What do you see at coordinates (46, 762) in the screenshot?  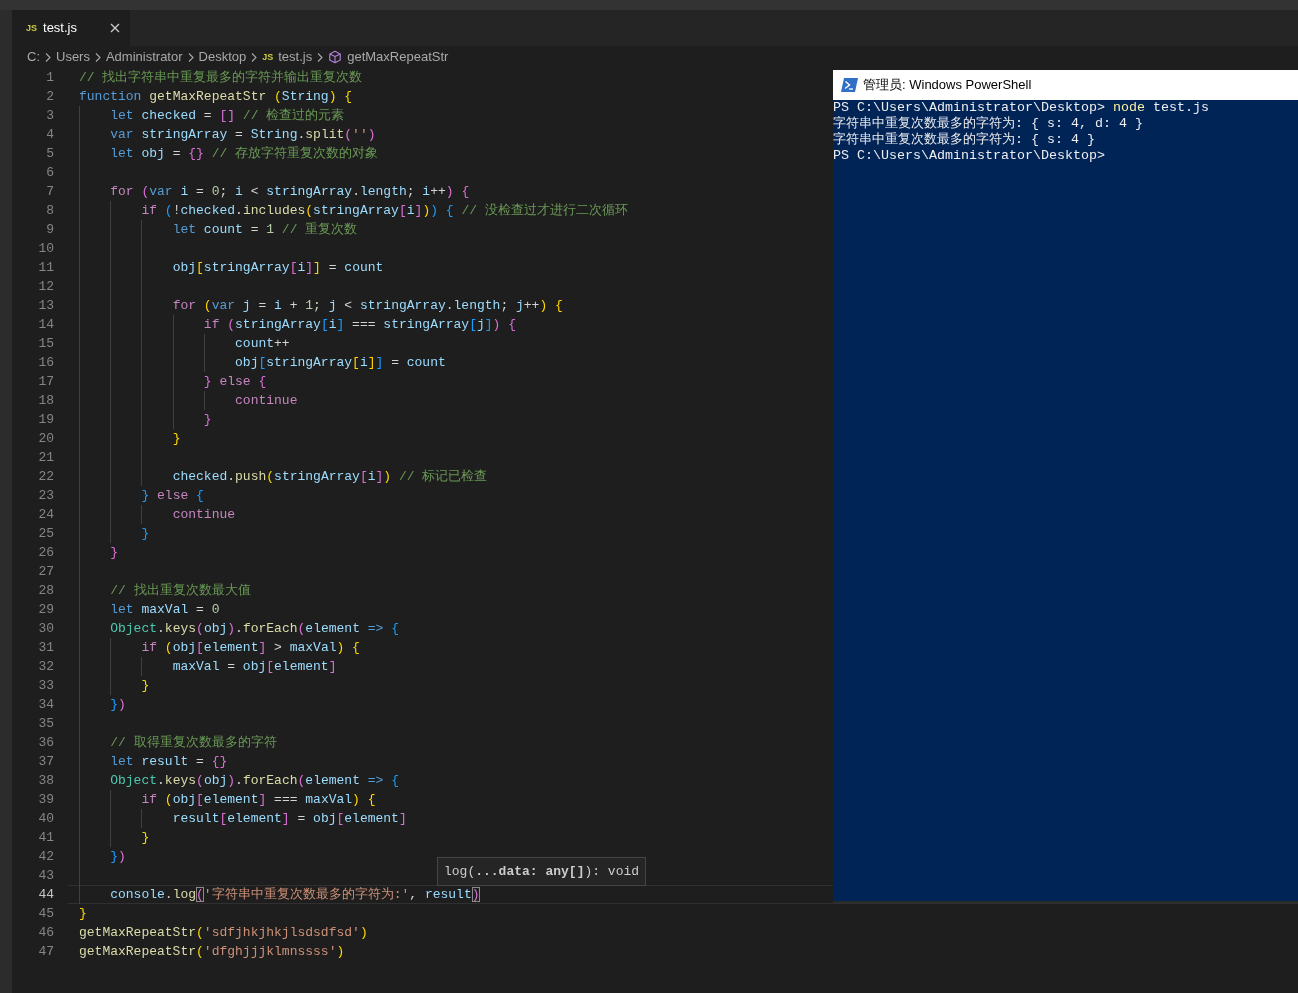 I see `line-number: 37` at bounding box center [46, 762].